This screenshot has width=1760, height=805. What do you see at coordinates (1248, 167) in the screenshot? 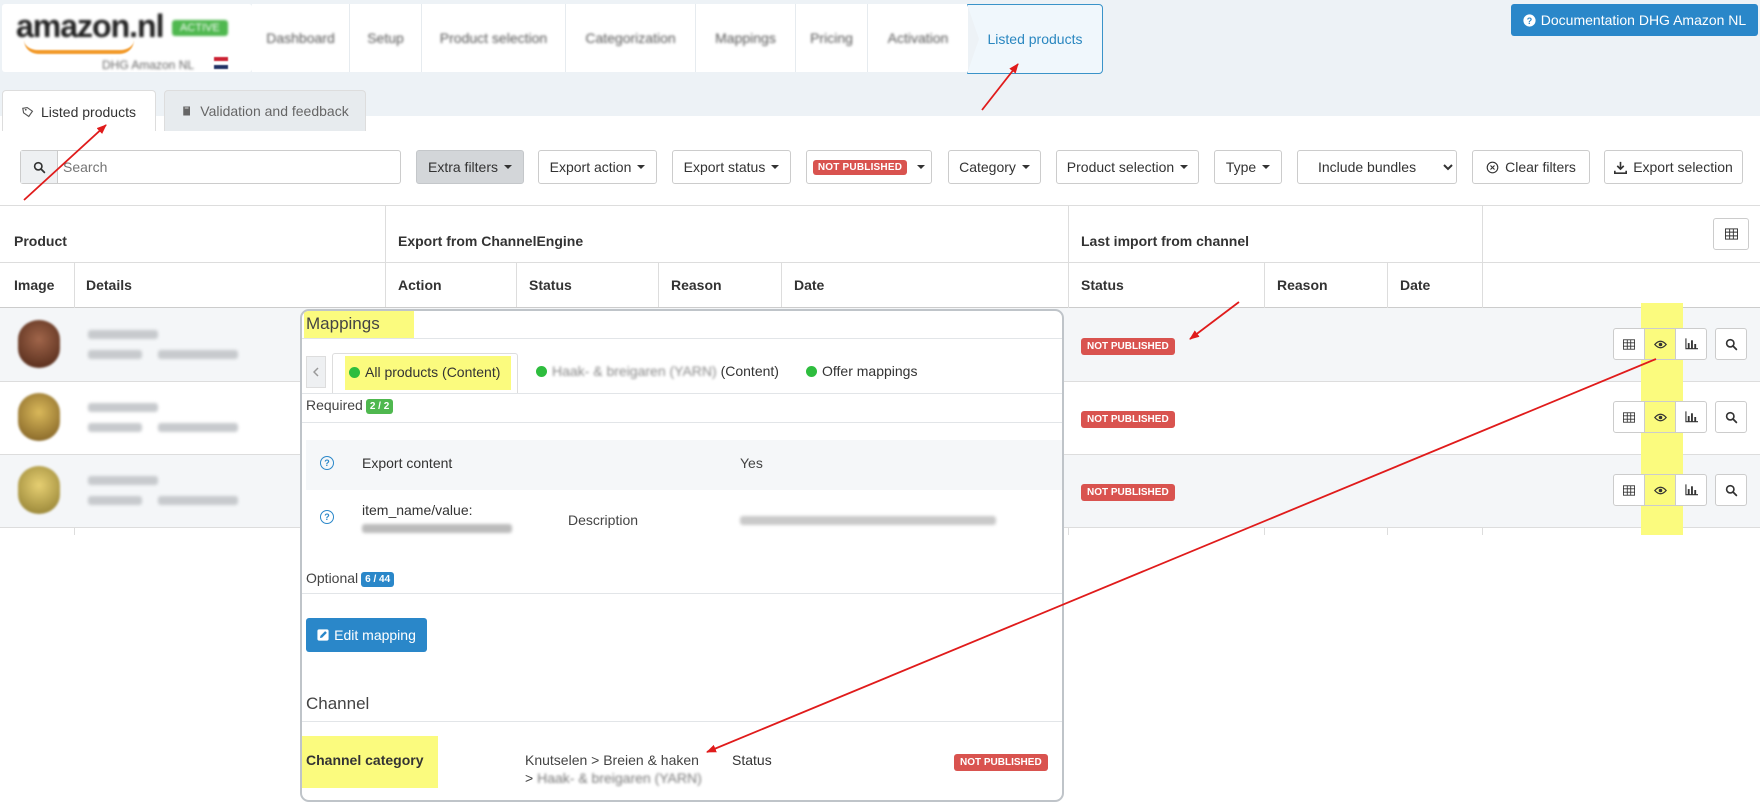
I see `type-dropdown: Type` at bounding box center [1248, 167].